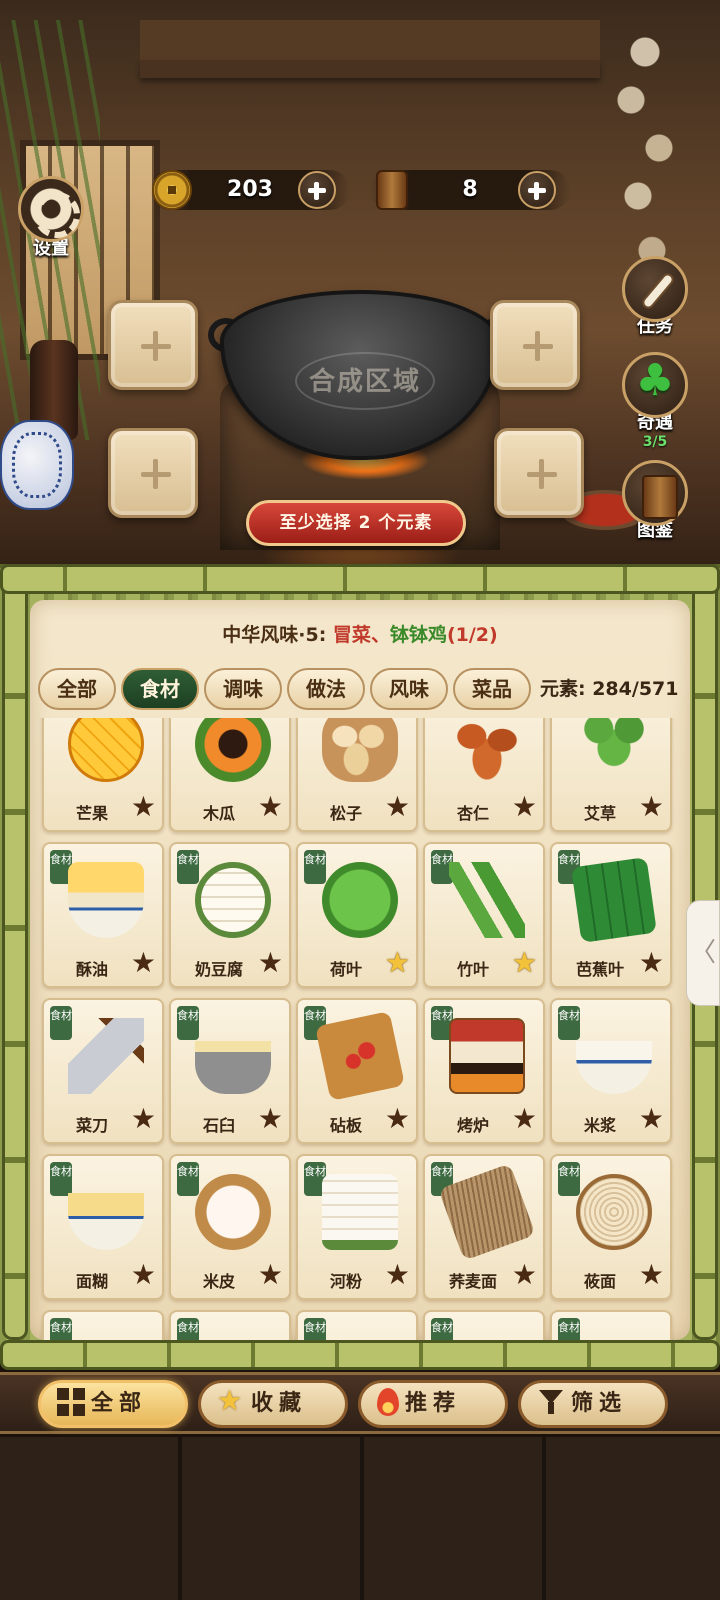  I want to click on nav-label: 推荐, so click(433, 1403).